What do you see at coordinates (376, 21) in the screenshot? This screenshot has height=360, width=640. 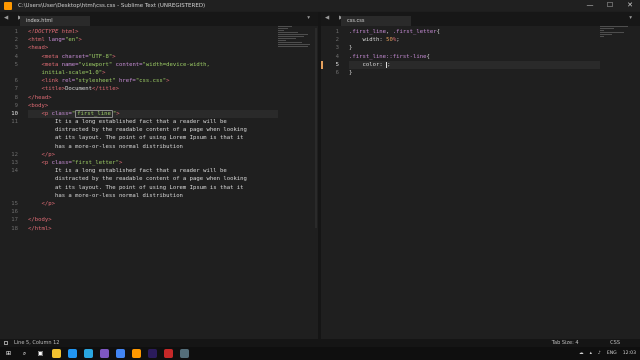 I see `tab-css-css: css.css` at bounding box center [376, 21].